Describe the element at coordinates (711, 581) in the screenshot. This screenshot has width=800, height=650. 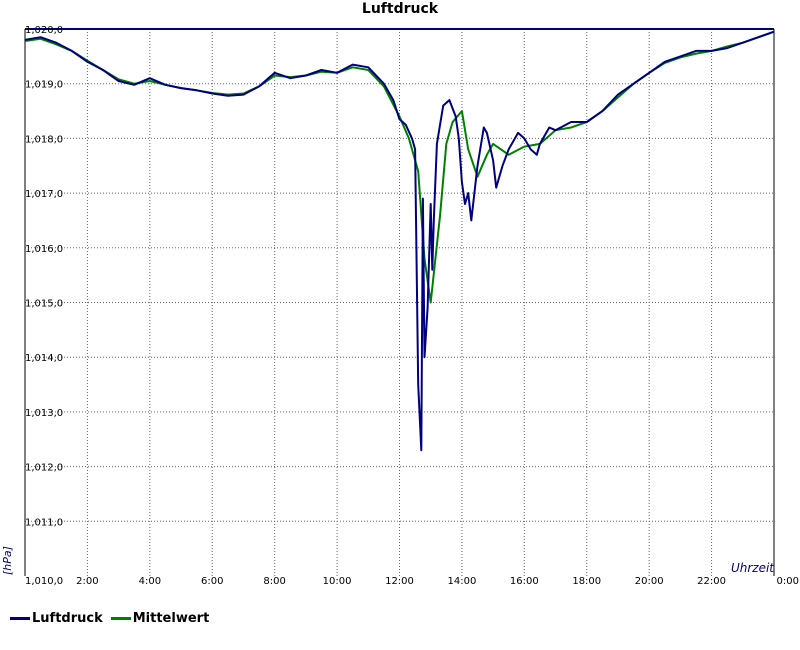
I see `x-tick-label: 22:00` at that location.